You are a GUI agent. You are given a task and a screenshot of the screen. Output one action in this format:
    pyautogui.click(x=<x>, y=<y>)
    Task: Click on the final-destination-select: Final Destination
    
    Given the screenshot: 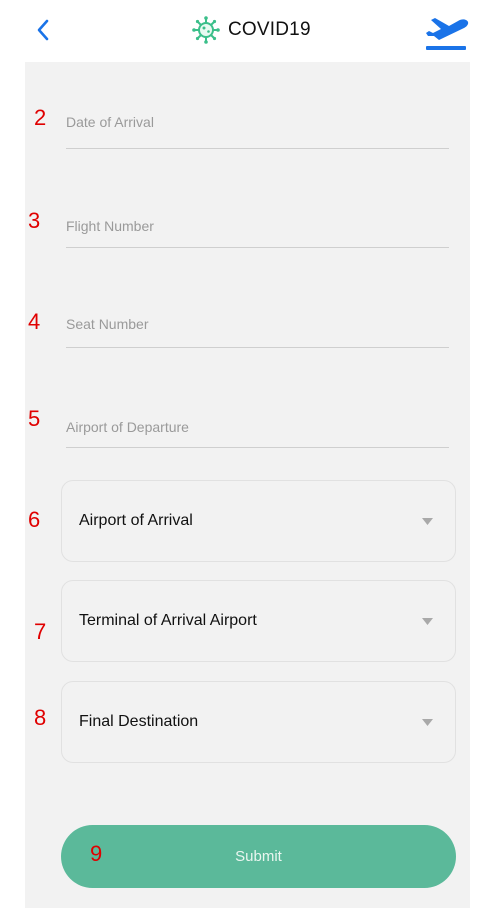 What is the action you would take?
    pyautogui.click(x=258, y=722)
    